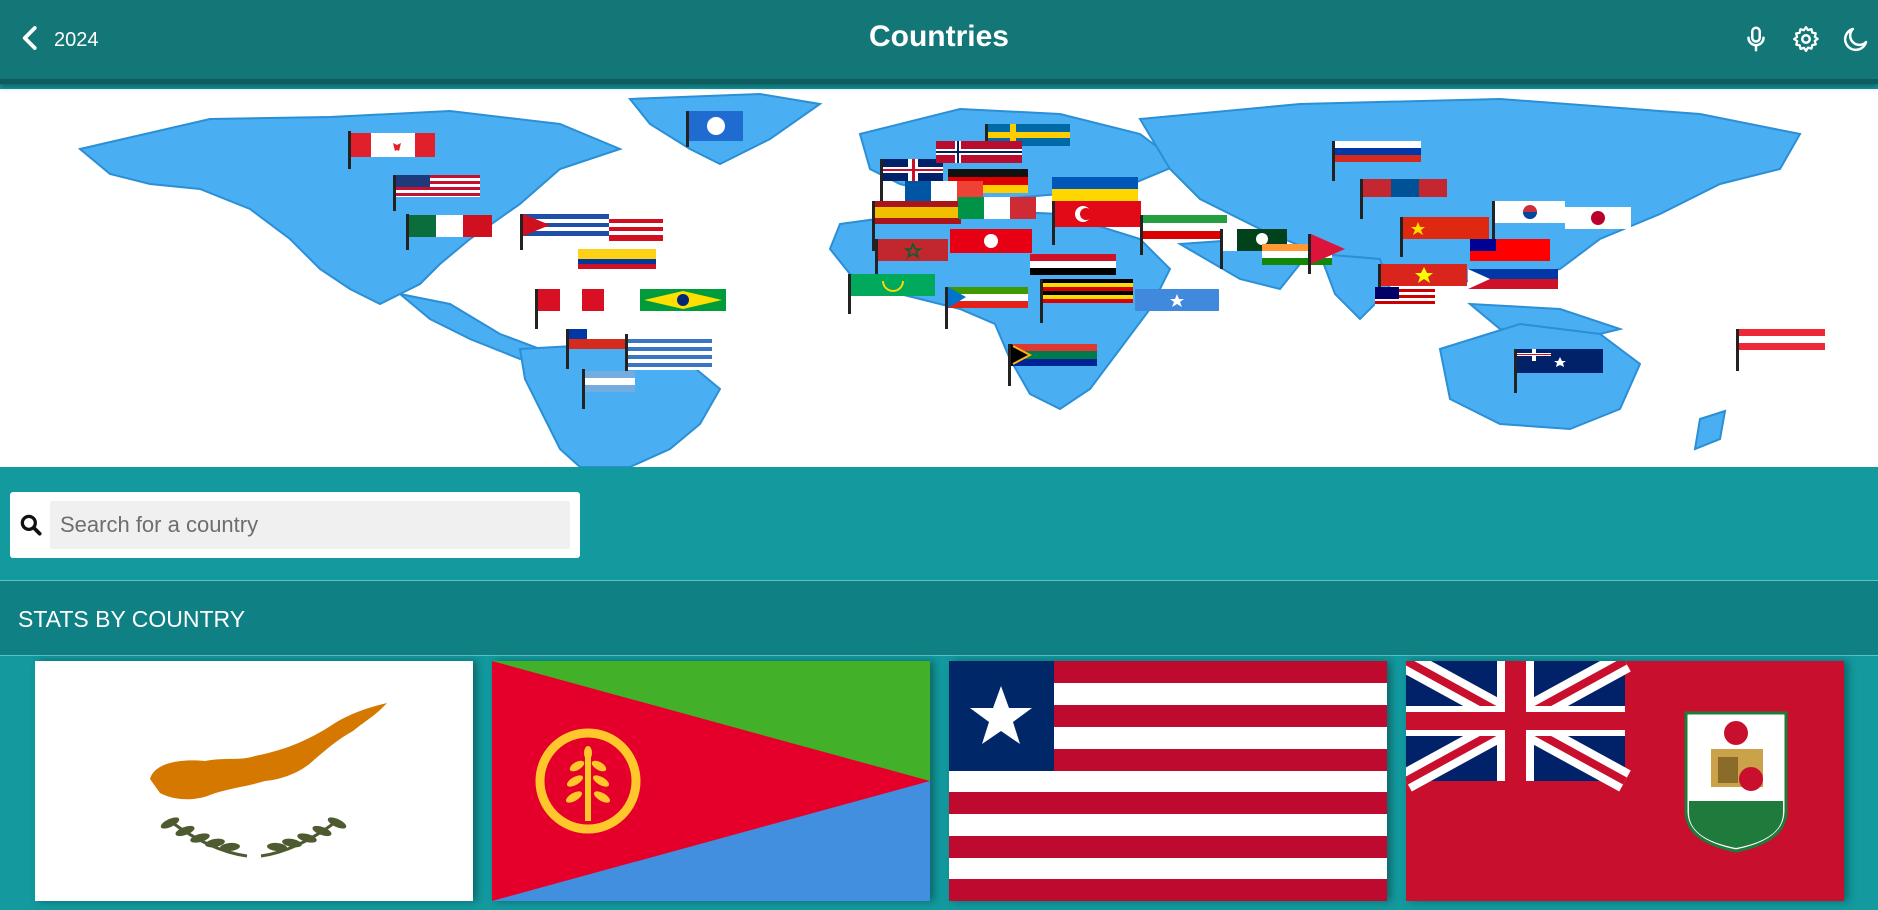  What do you see at coordinates (31, 525) in the screenshot?
I see `search-icon` at bounding box center [31, 525].